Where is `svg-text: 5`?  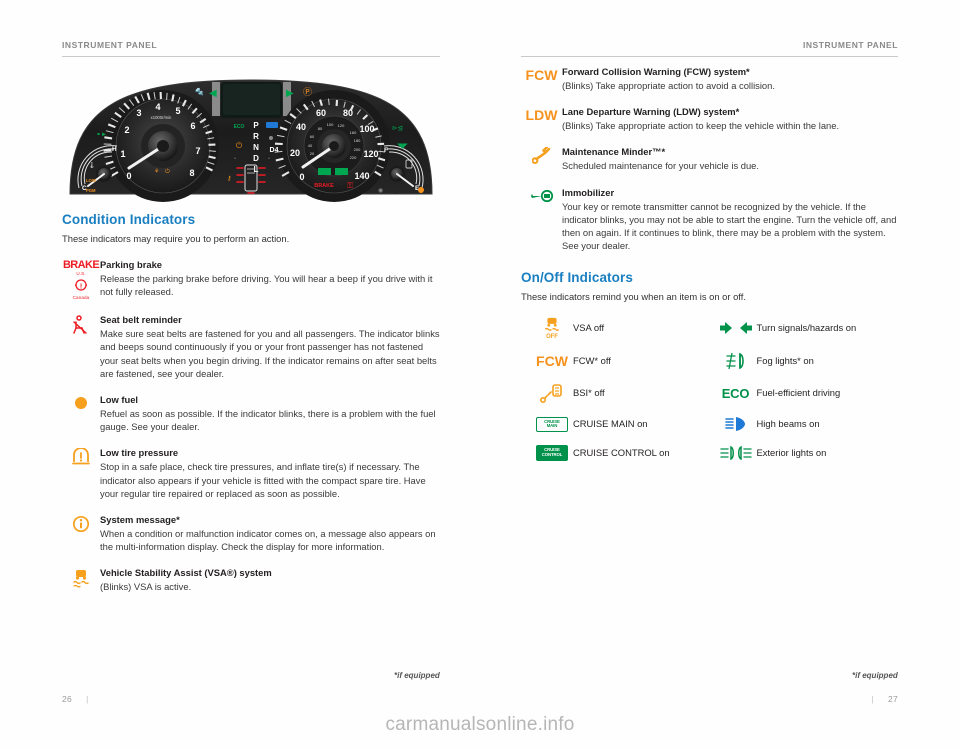
svg-text: 5 is located at coordinates (177, 111).